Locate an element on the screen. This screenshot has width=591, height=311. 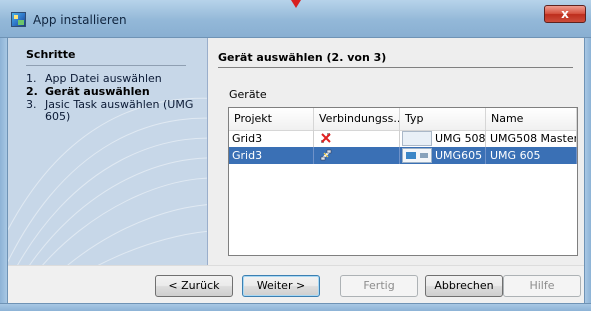
column-header-typ: Typ is located at coordinates (443, 119).